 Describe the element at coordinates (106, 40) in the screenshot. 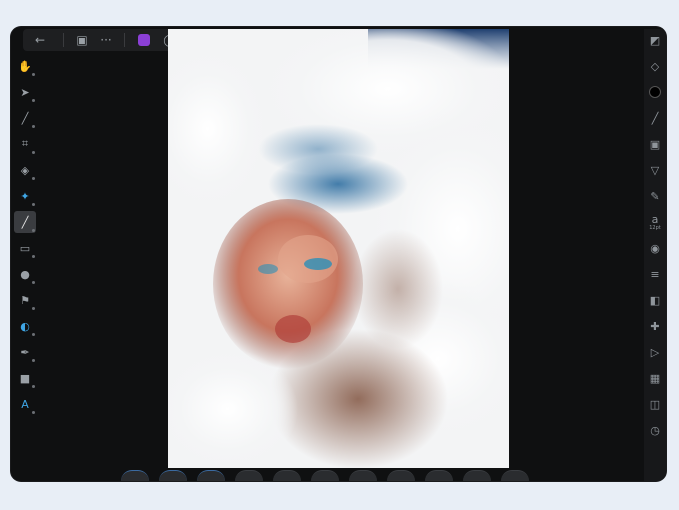

I see `more-icon: ···` at that location.